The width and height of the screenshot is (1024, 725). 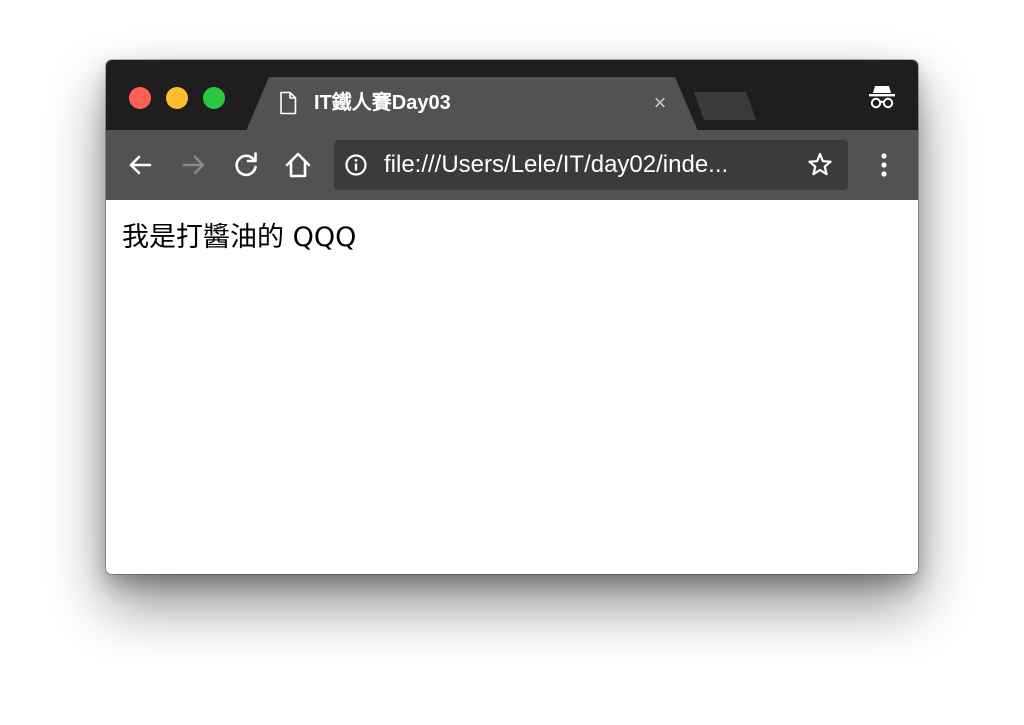 I want to click on incognito-icon, so click(x=882, y=97).